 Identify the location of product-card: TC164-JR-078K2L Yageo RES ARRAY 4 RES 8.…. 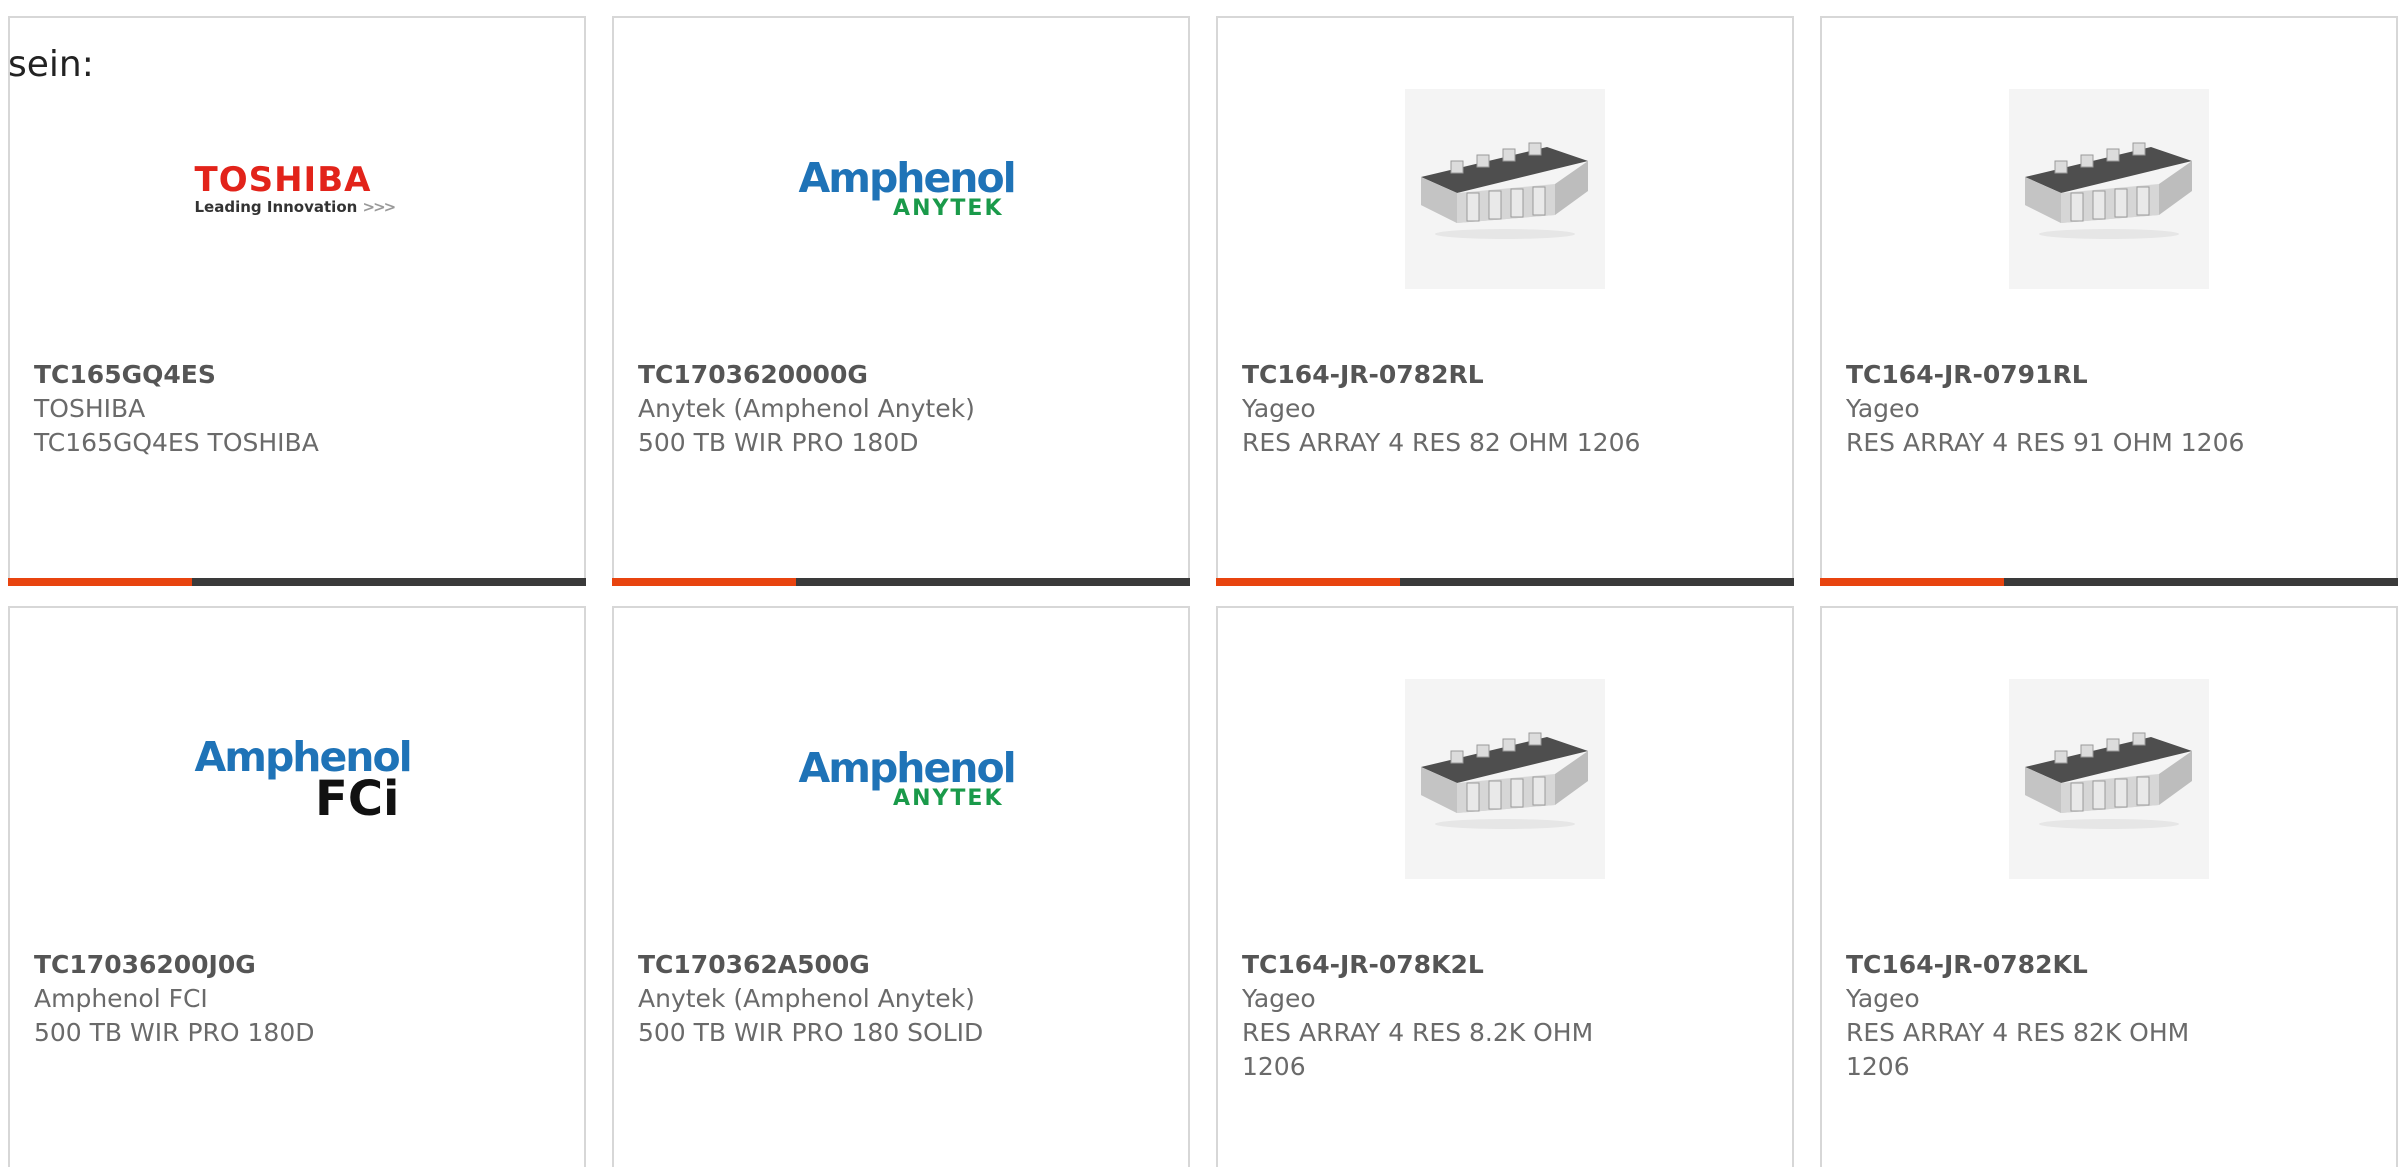
(1505, 886).